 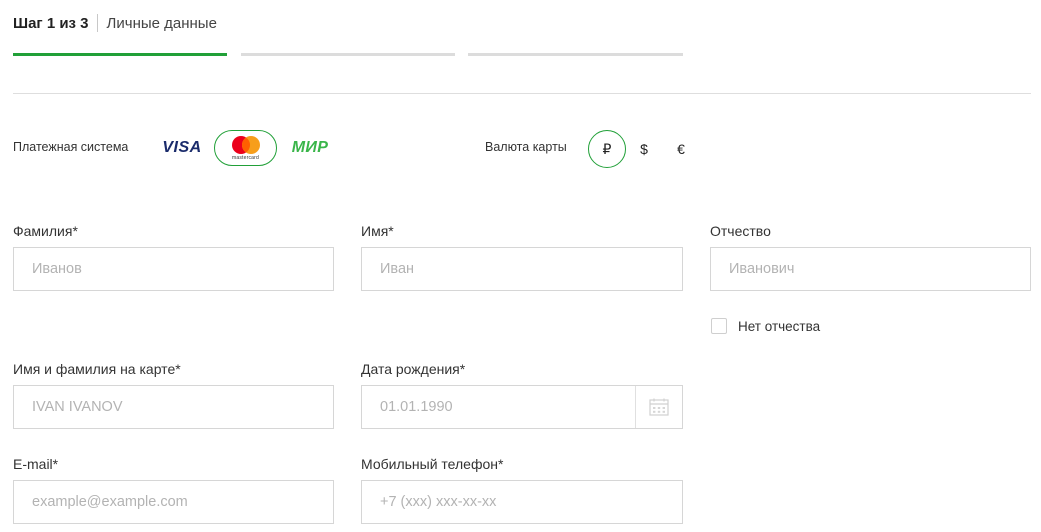 I want to click on payment-option-mastercard: mastercard, so click(x=245, y=148).